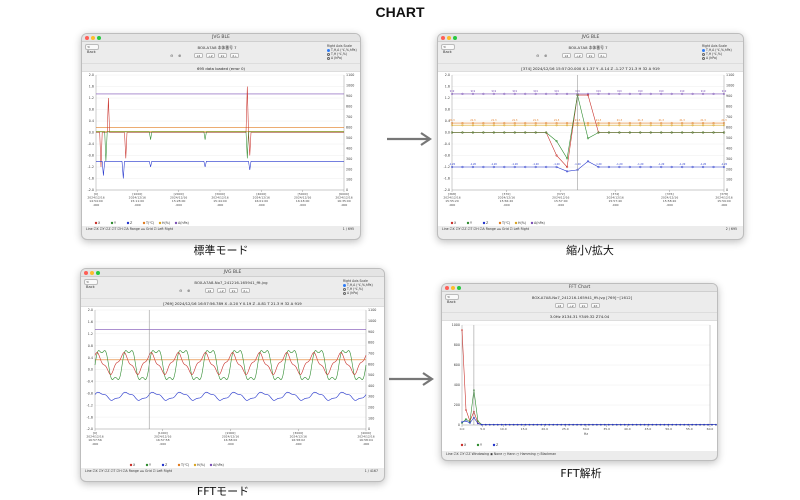  Describe the element at coordinates (218, 465) in the screenshot. I see `legend-label: A(hPa)` at that location.